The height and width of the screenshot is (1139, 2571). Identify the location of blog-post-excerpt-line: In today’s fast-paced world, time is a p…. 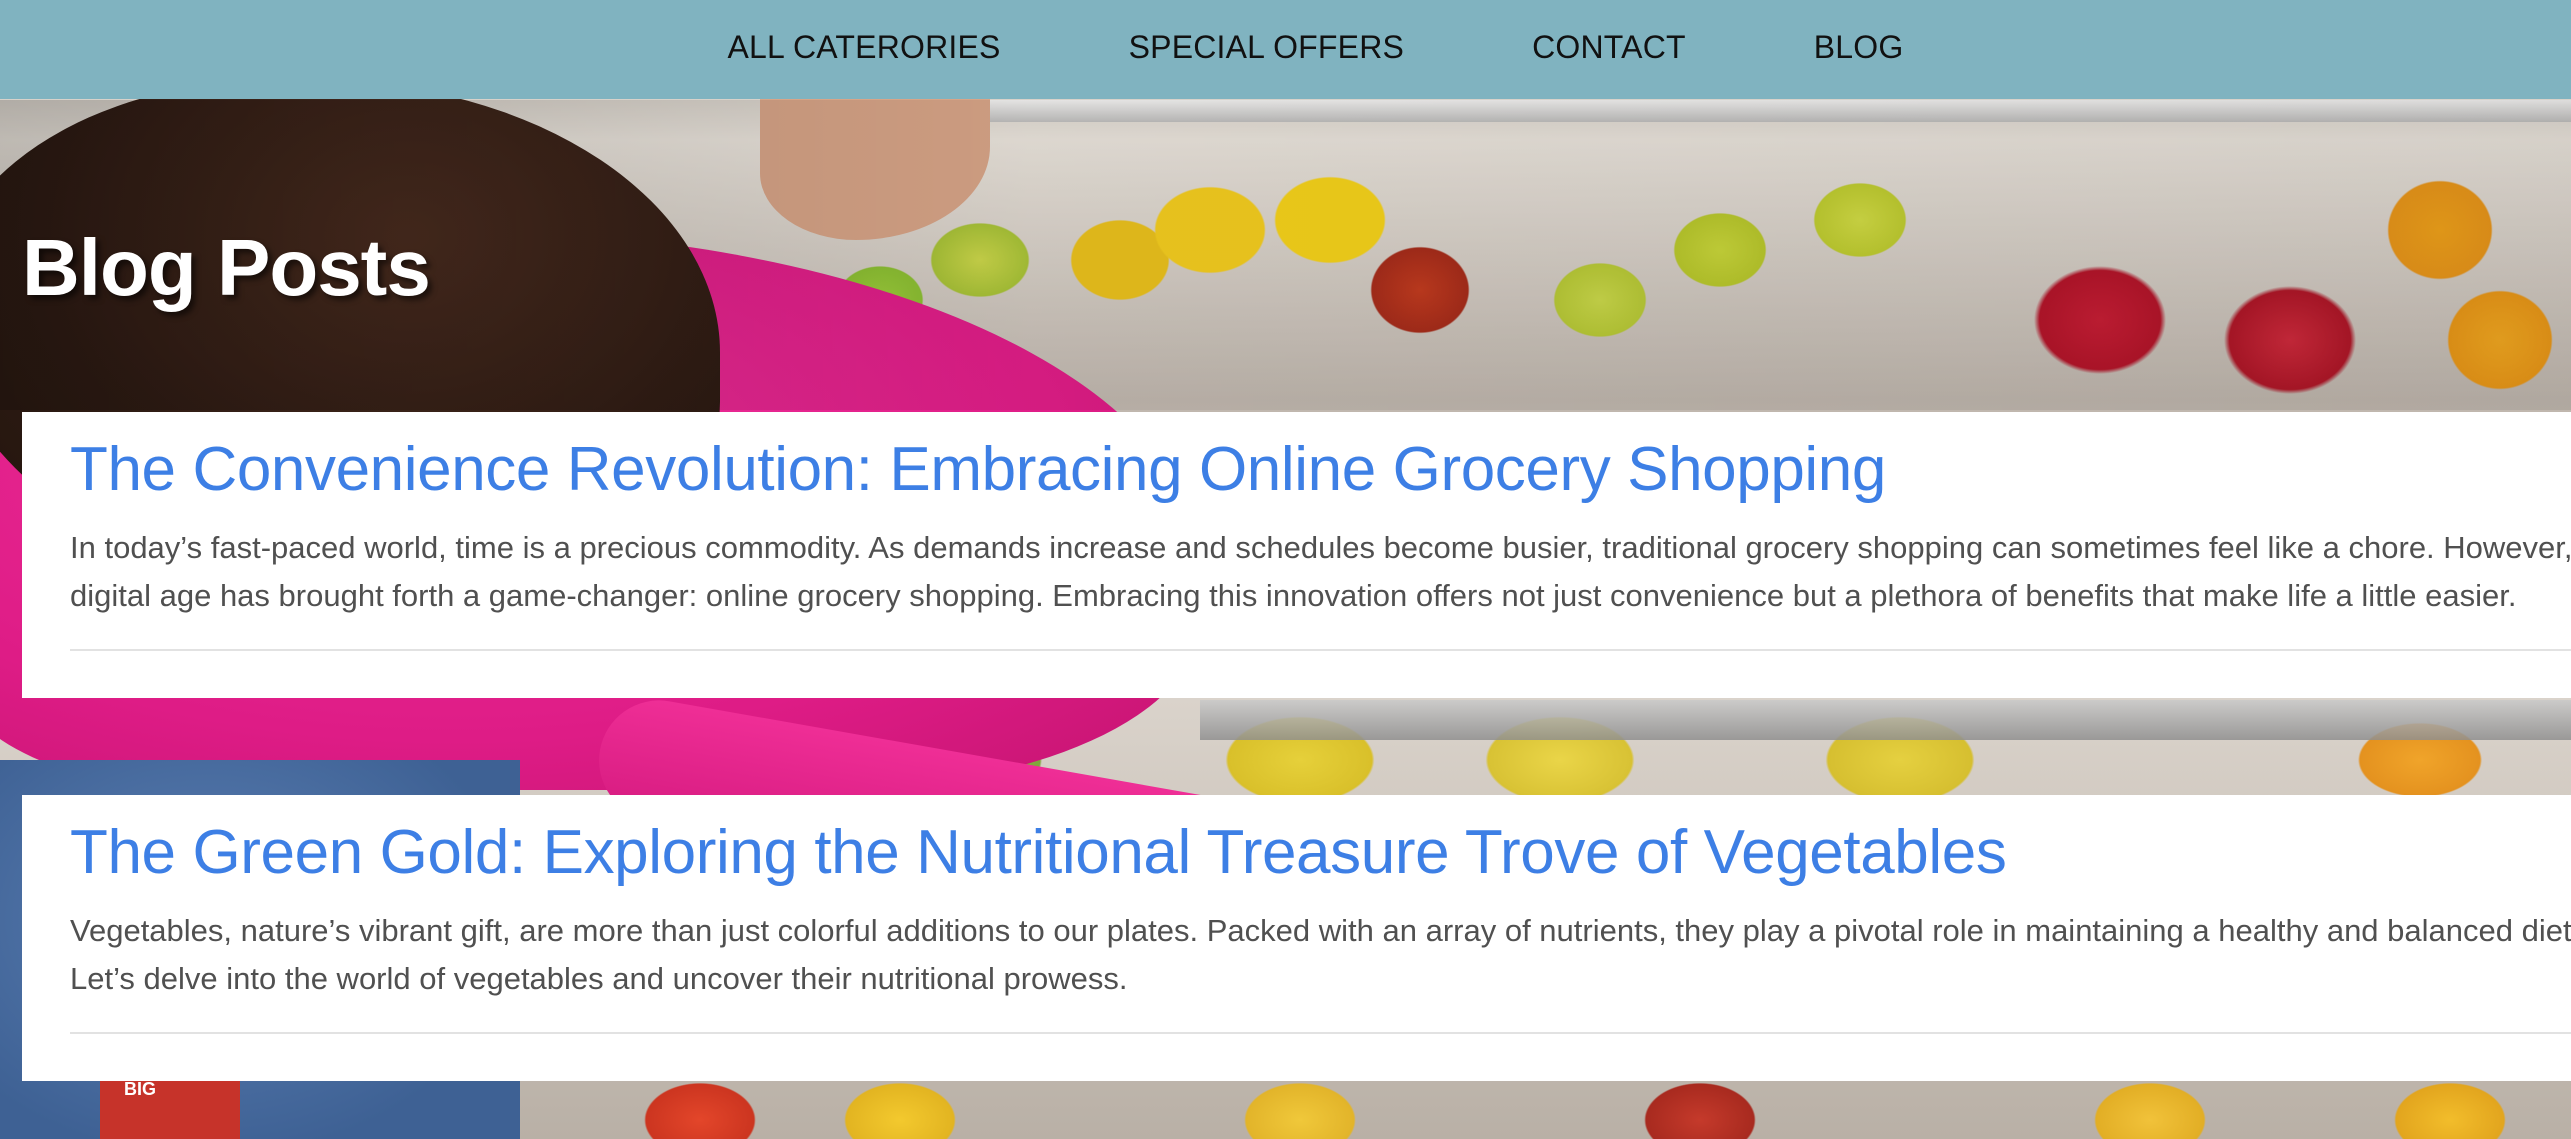
(1320, 547).